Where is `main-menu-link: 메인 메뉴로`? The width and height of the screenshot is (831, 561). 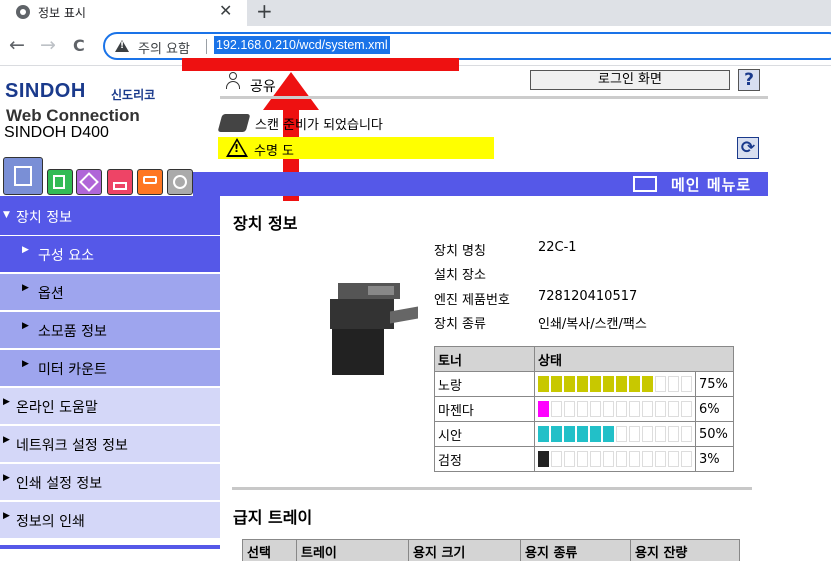
main-menu-link: 메인 메뉴로 is located at coordinates (711, 184).